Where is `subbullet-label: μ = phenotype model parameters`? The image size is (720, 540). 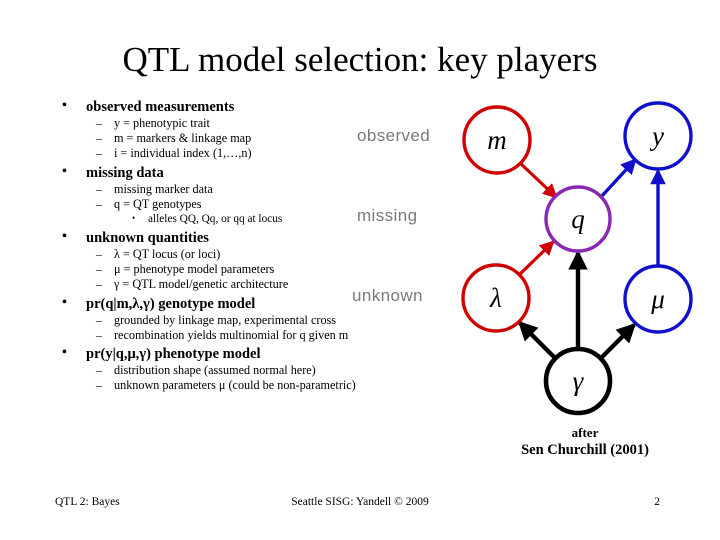
subbullet-label: μ = phenotype model parameters is located at coordinates (194, 269).